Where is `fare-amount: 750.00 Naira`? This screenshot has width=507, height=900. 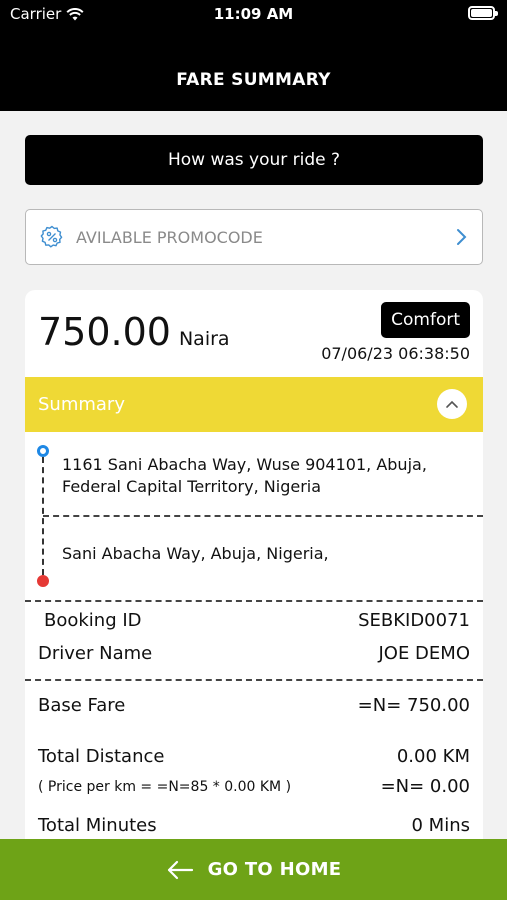 fare-amount: 750.00 Naira is located at coordinates (134, 332).